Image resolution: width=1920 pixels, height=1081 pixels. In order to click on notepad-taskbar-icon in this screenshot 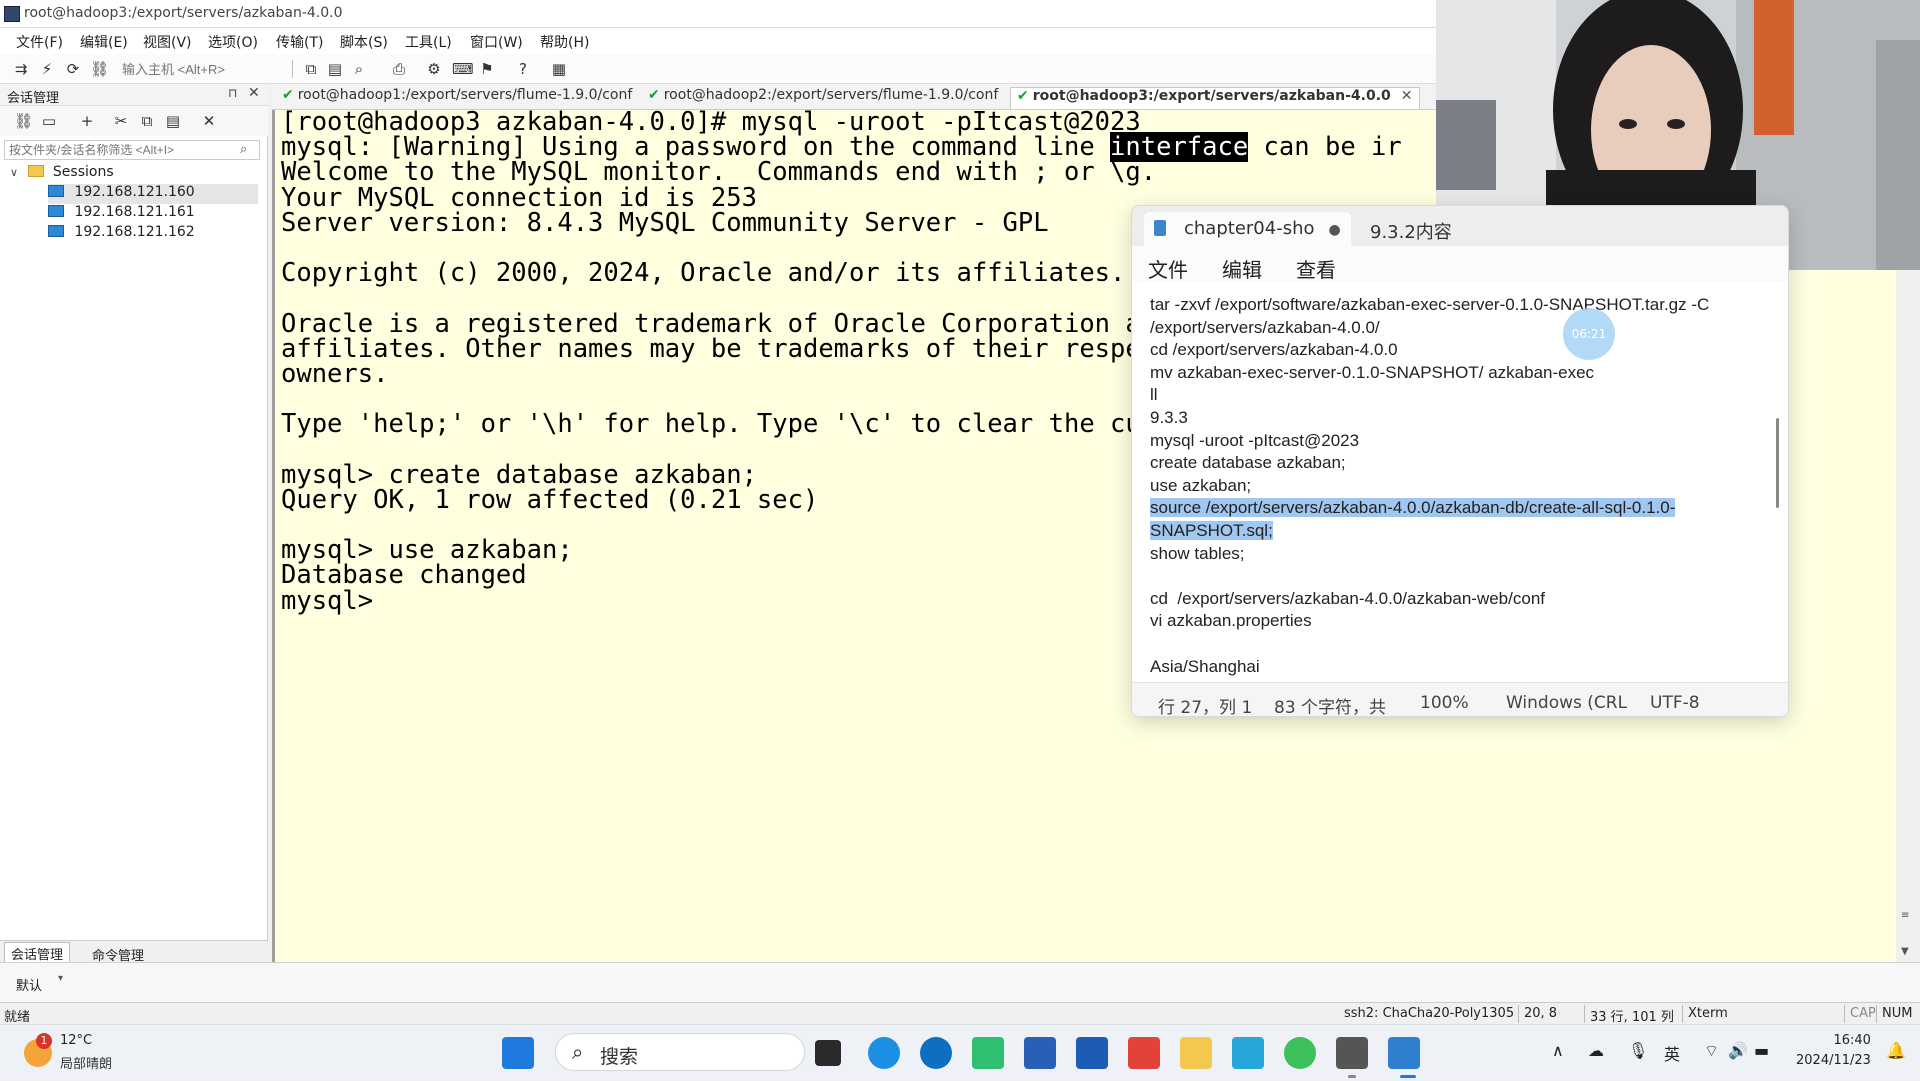, I will do `click(1404, 1053)`.